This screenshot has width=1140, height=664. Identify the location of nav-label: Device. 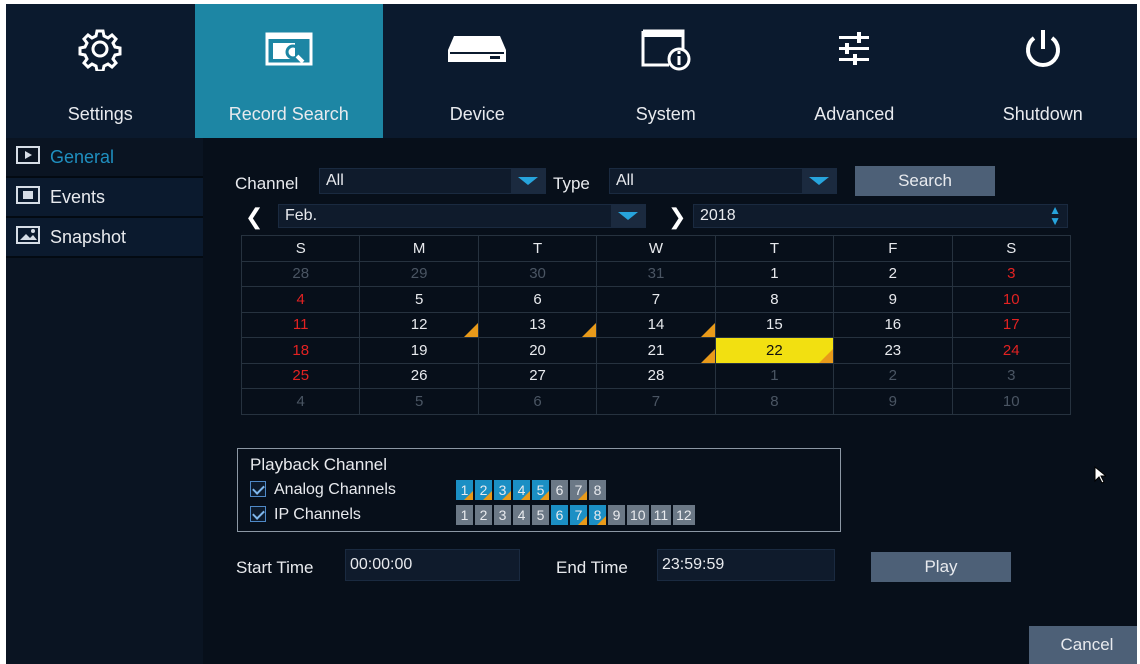
(477, 114).